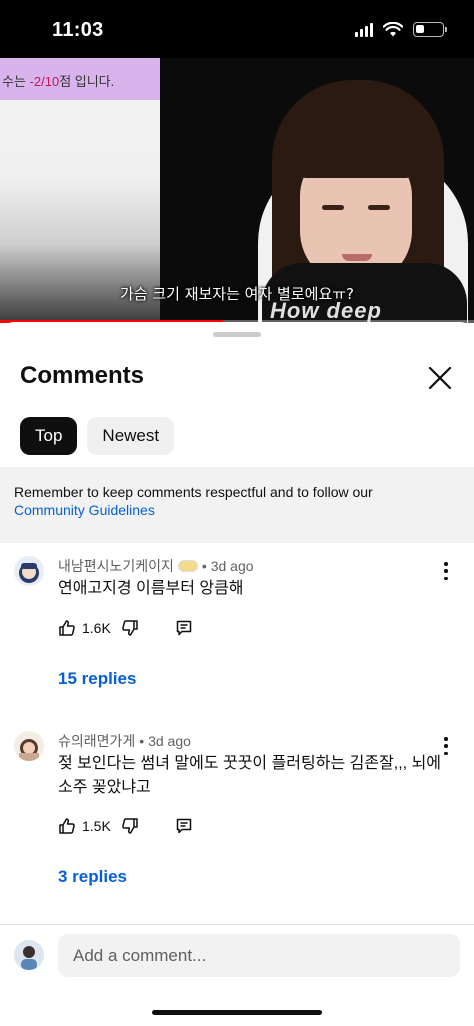 Image resolution: width=474 pixels, height=1026 pixels. I want to click on view-replies-button: 15 replies, so click(97, 679).